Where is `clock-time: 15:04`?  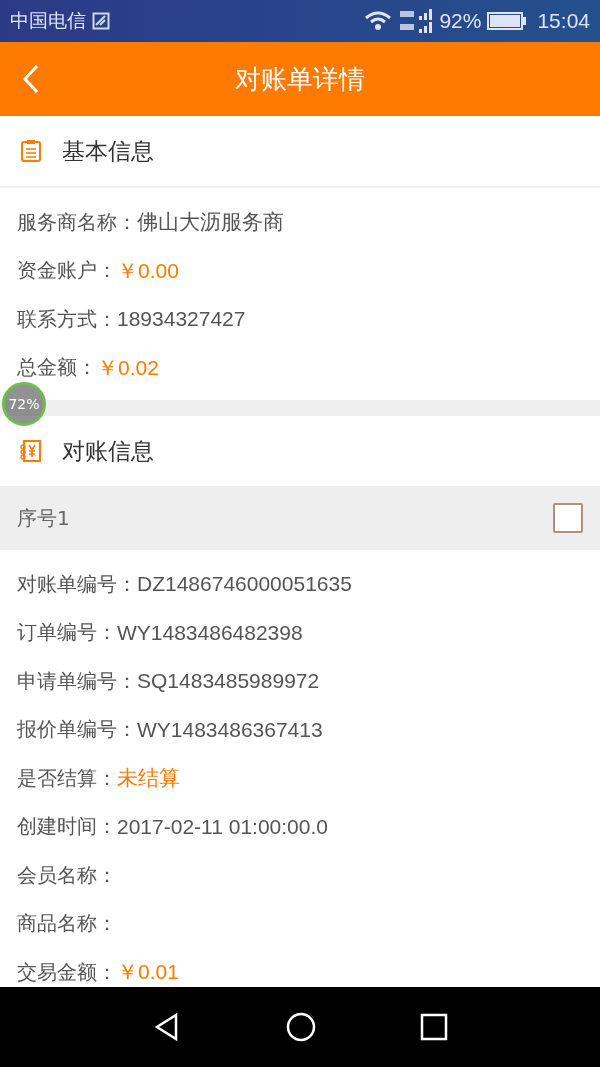
clock-time: 15:04 is located at coordinates (563, 21).